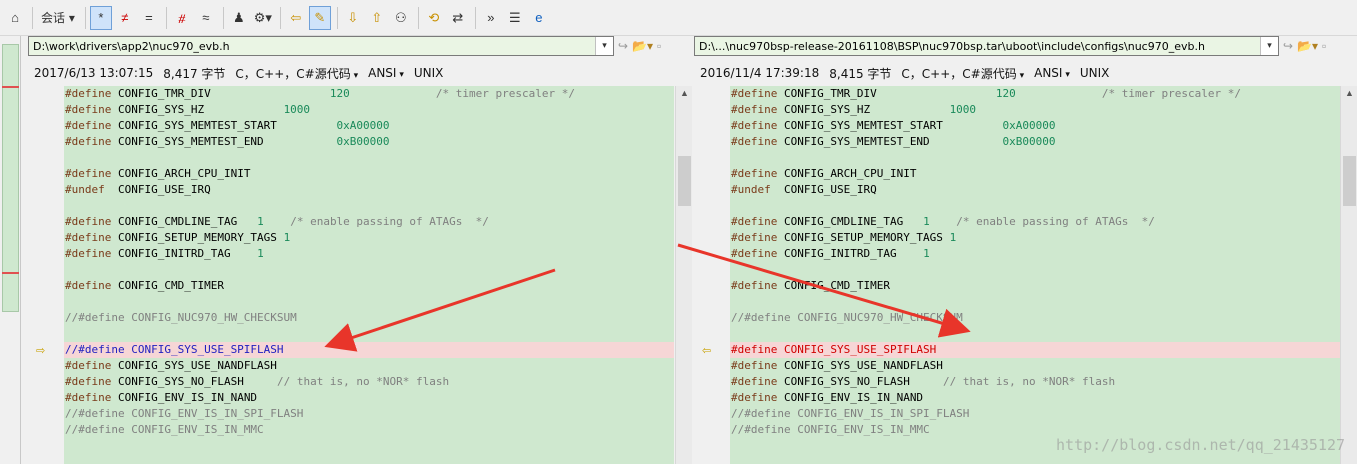 The width and height of the screenshot is (1357, 464). I want to click on left-scrollbar: ▲, so click(683, 275).